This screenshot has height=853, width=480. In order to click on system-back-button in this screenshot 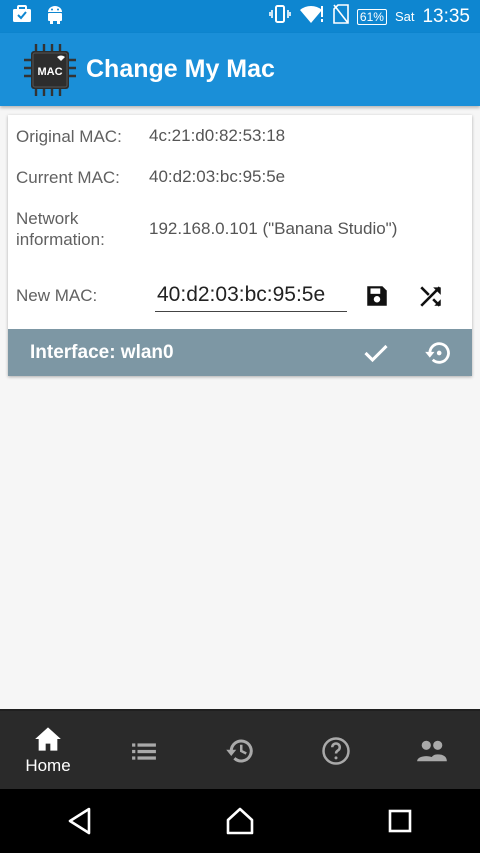, I will do `click(80, 821)`.